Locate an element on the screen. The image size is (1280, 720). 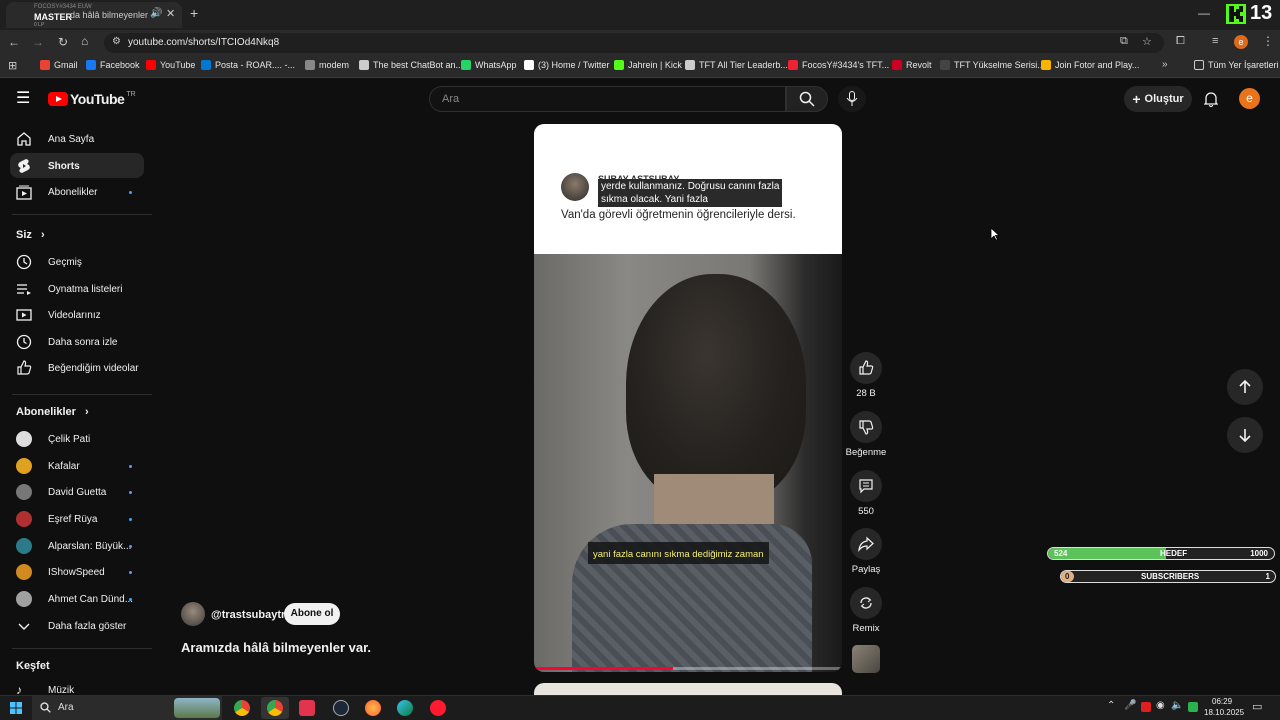
apps-grid-icon: ⊞ is located at coordinates (12, 65).